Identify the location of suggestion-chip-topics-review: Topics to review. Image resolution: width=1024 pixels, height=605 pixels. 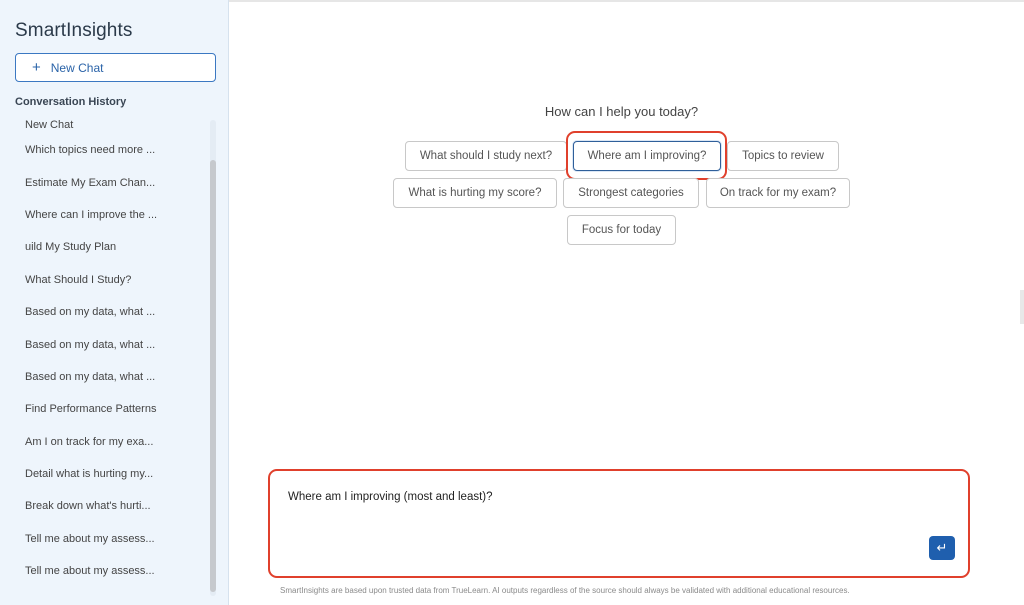
(783, 156).